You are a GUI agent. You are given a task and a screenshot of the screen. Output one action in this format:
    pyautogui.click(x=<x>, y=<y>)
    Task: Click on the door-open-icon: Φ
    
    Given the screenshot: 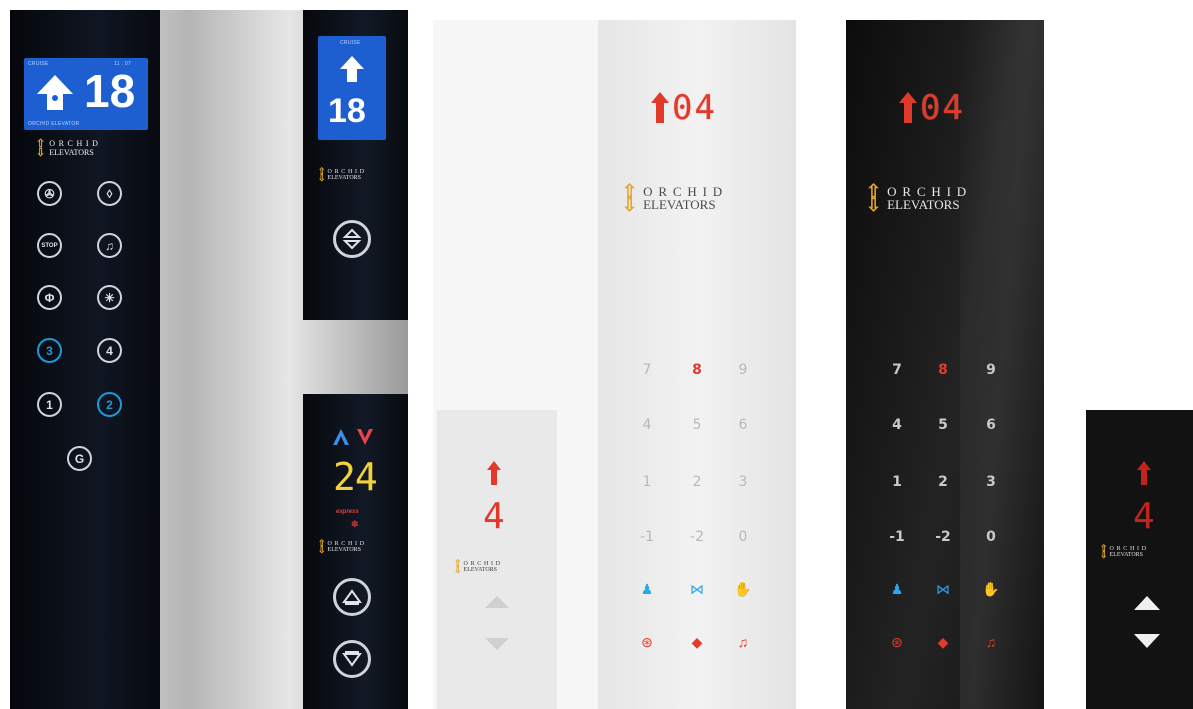 What is the action you would take?
    pyautogui.click(x=49, y=297)
    